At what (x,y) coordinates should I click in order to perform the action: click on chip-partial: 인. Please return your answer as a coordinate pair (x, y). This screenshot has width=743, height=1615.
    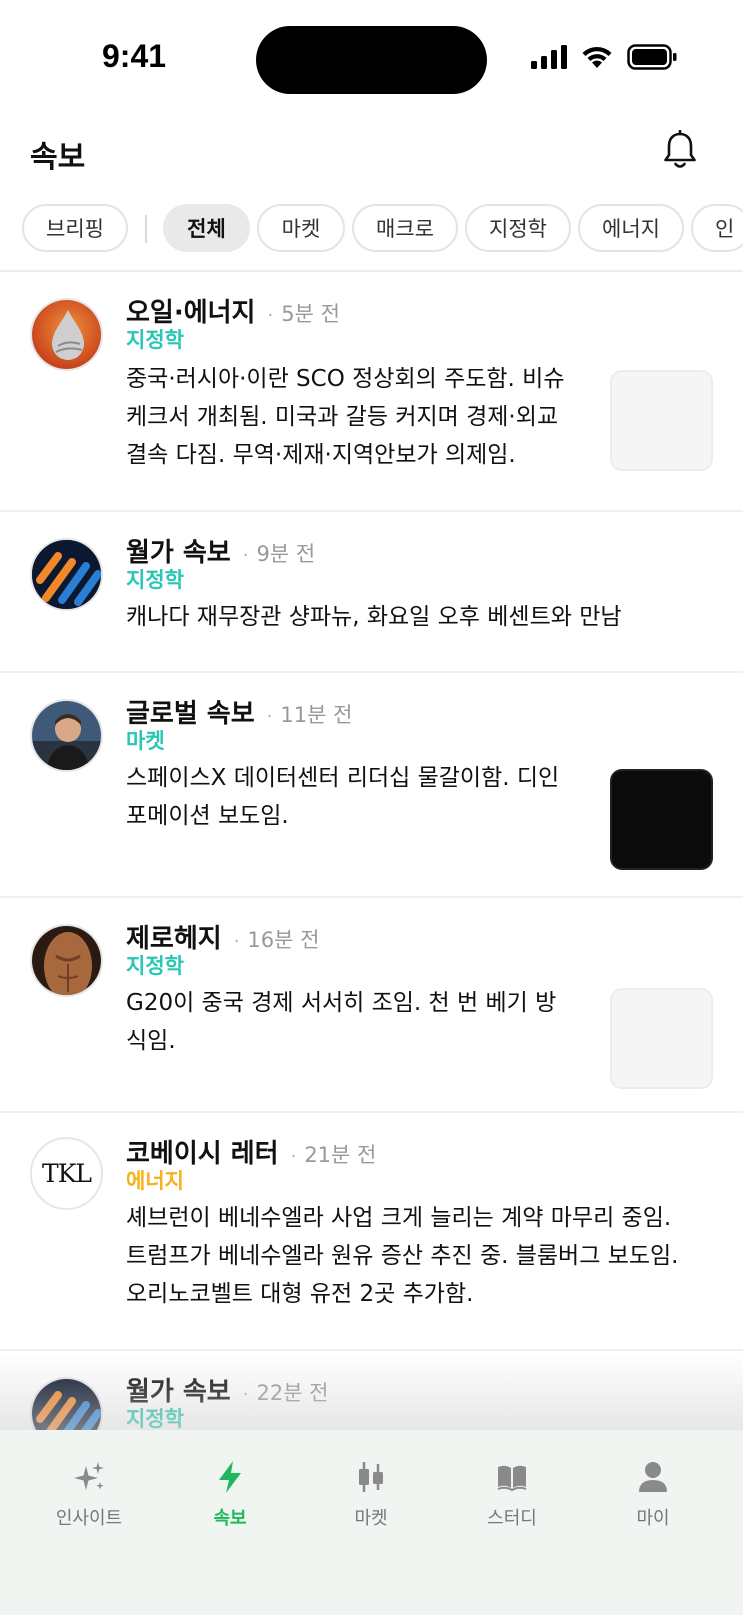
    Looking at the image, I should click on (717, 228).